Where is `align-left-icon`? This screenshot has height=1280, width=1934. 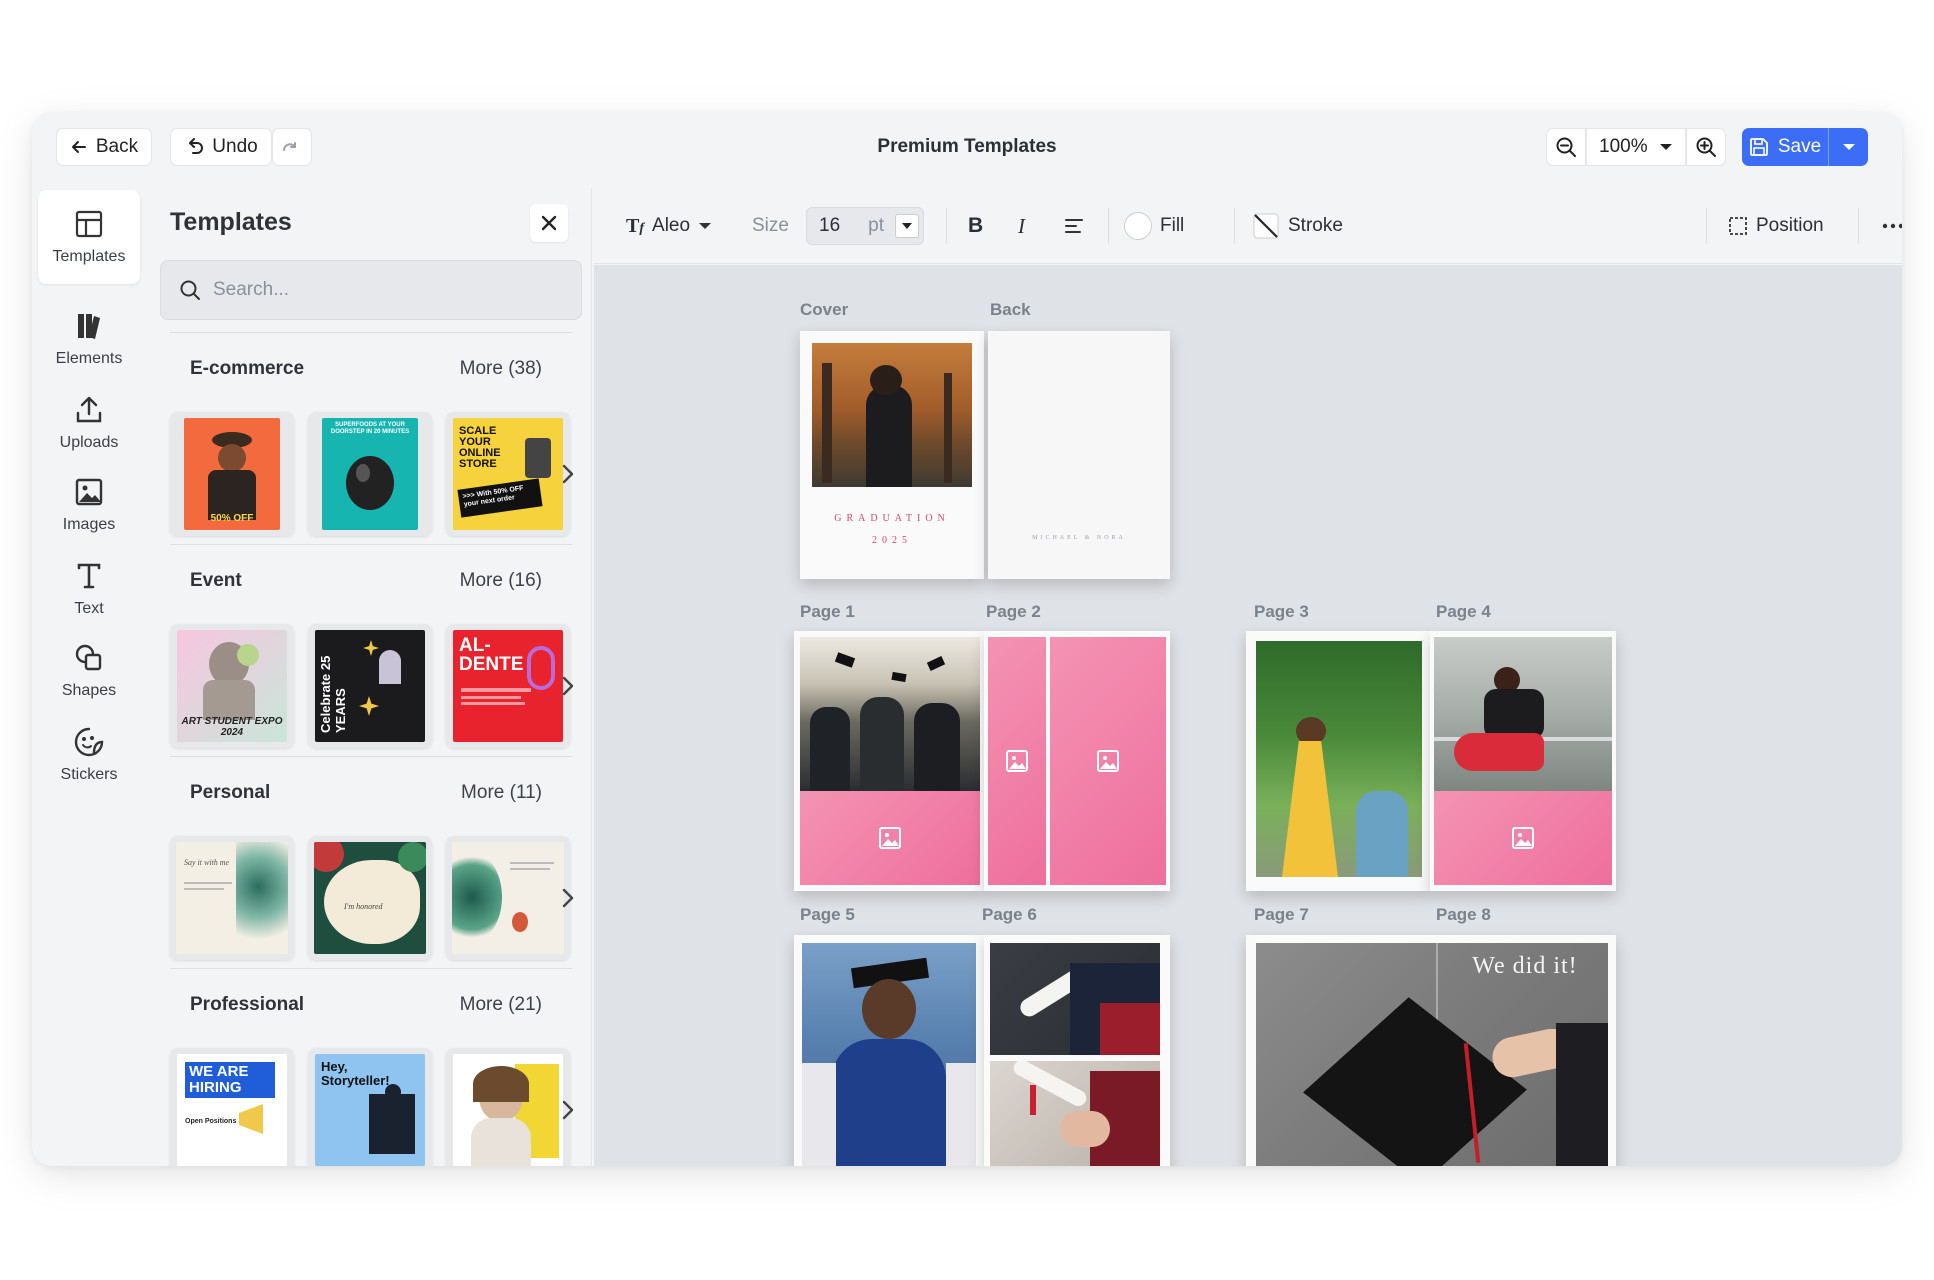
align-left-icon is located at coordinates (1074, 226).